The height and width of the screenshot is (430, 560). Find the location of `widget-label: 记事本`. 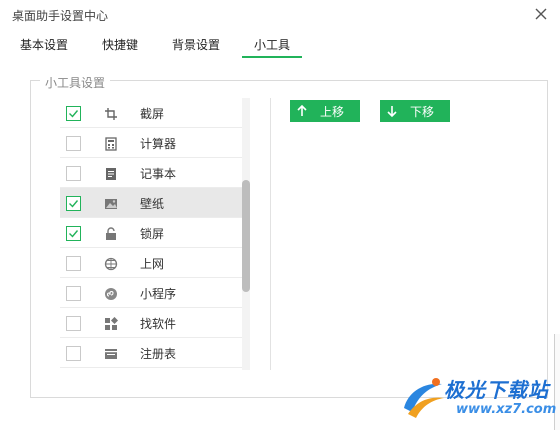

widget-label: 记事本 is located at coordinates (158, 174).